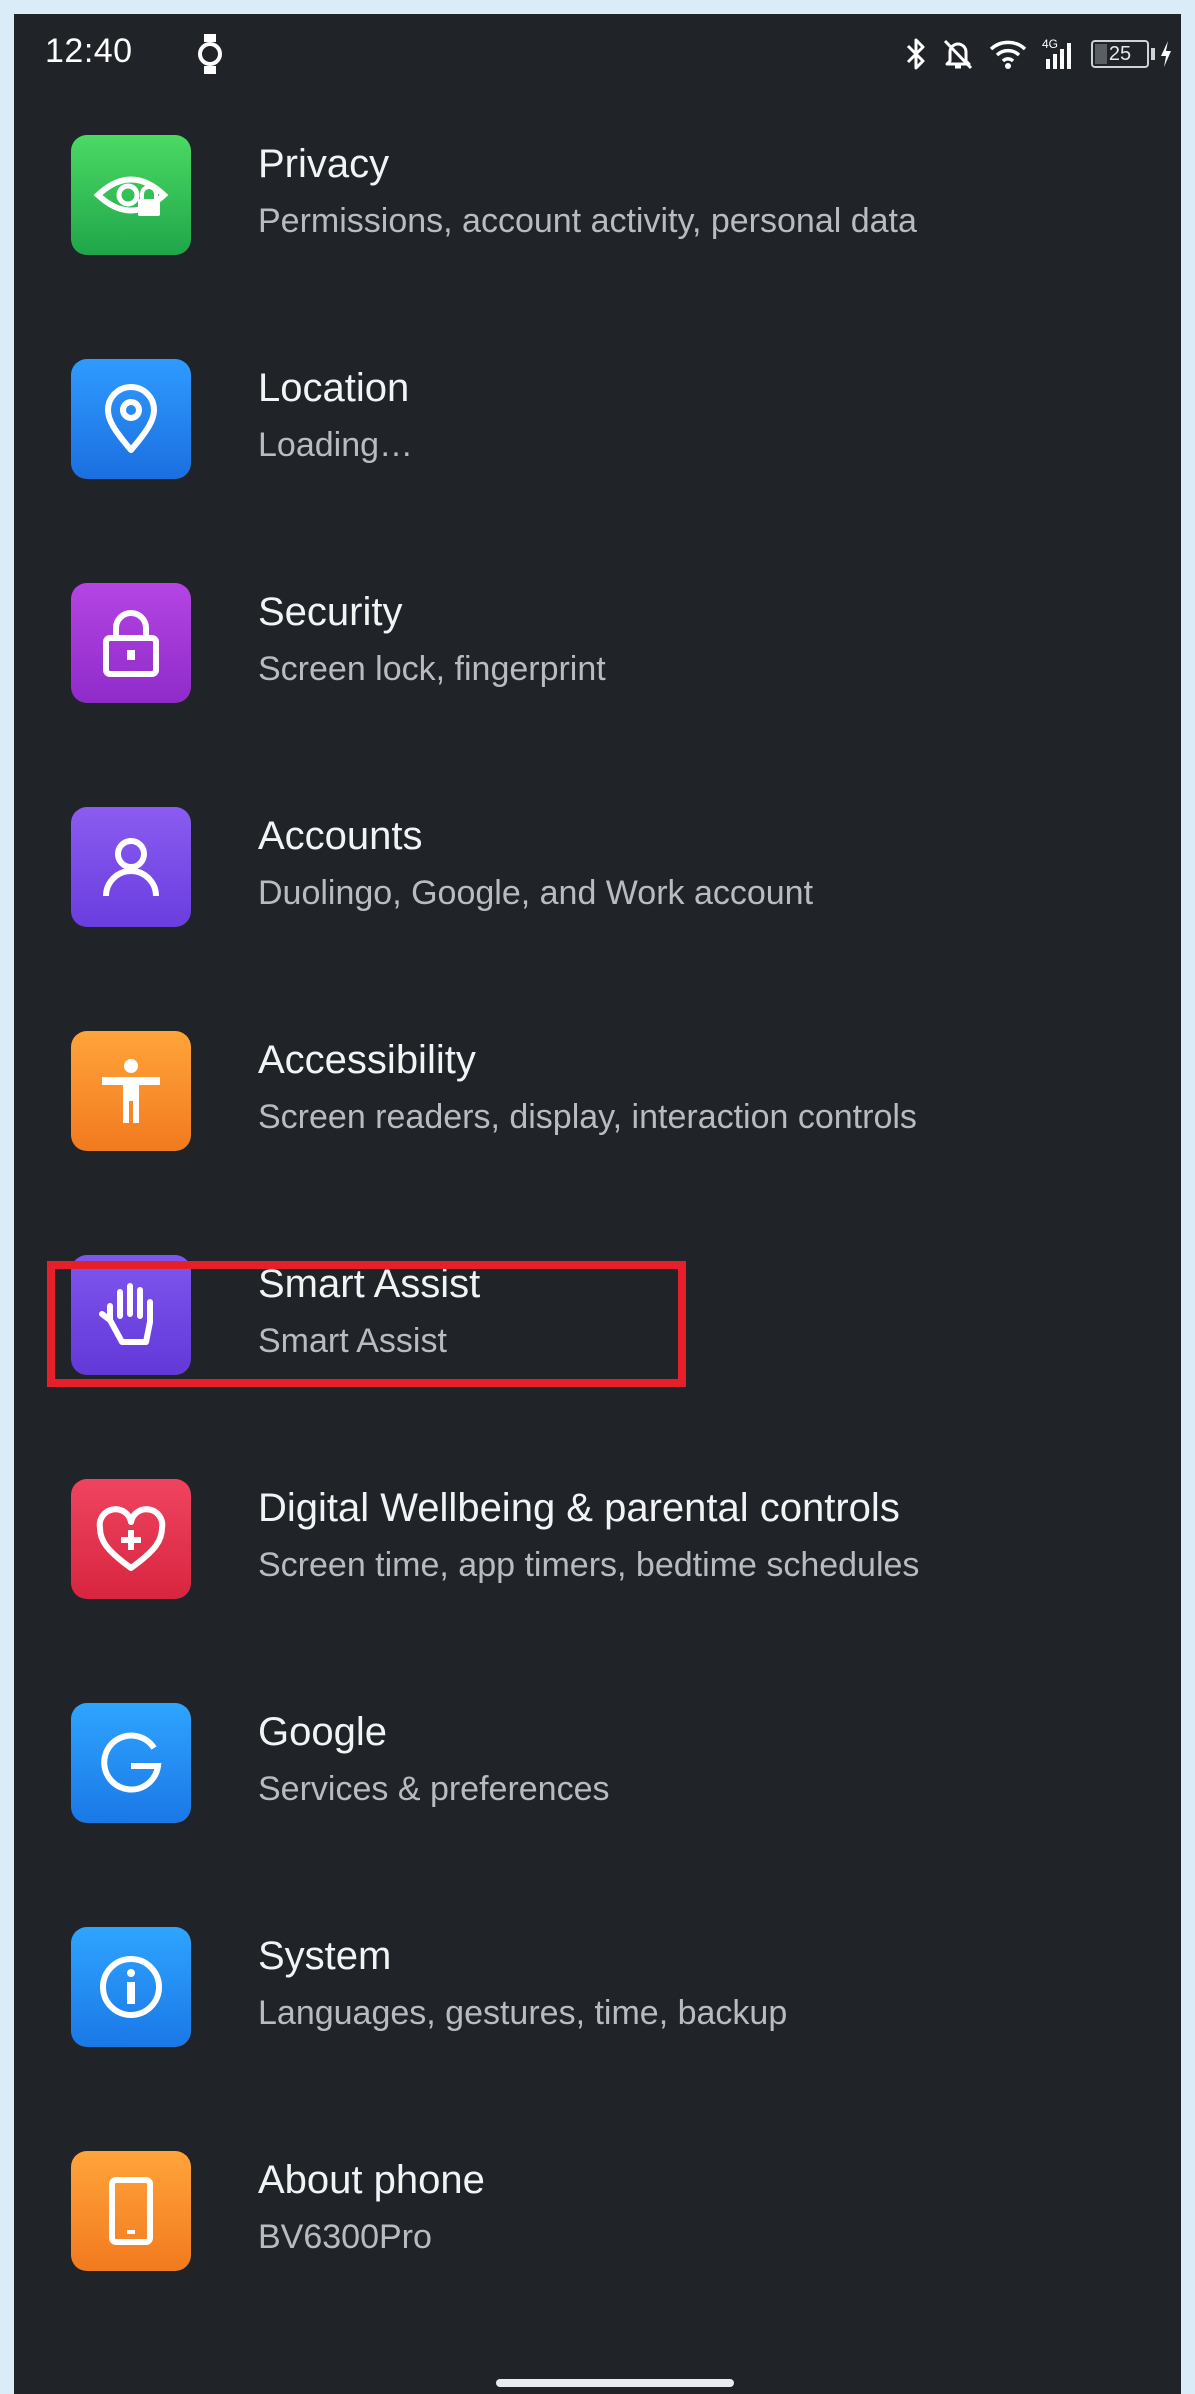  I want to click on settings-item-title: Privacy, so click(324, 164).